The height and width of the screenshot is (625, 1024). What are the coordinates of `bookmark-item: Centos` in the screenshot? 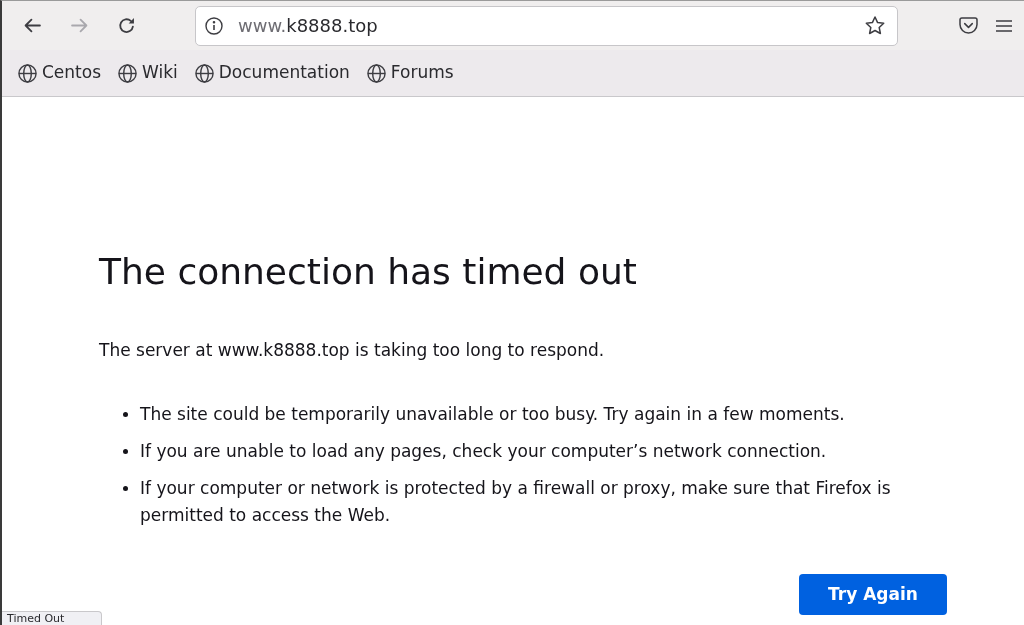 It's located at (60, 73).